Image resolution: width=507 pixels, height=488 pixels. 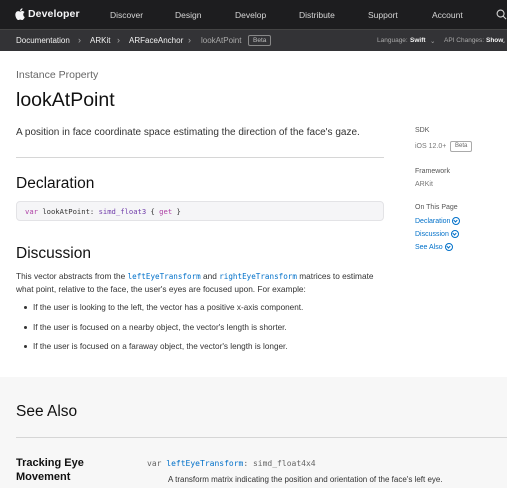 I want to click on toc-link-discussion: Discussion, so click(x=437, y=234).